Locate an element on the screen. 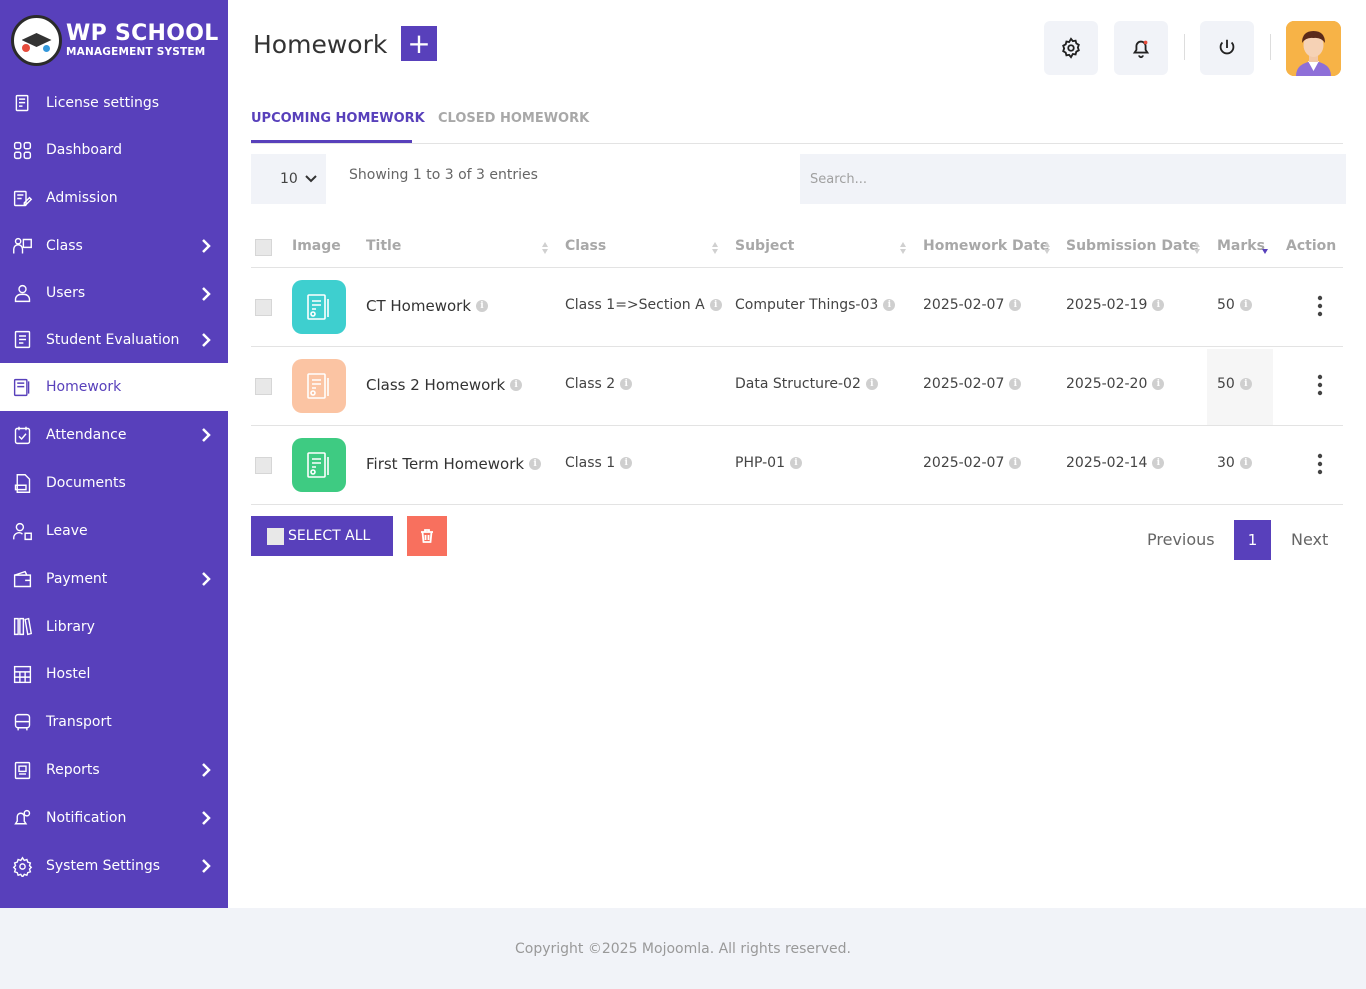 The image size is (1366, 989). sidebar-item-license-settings: License settings is located at coordinates (114, 103).